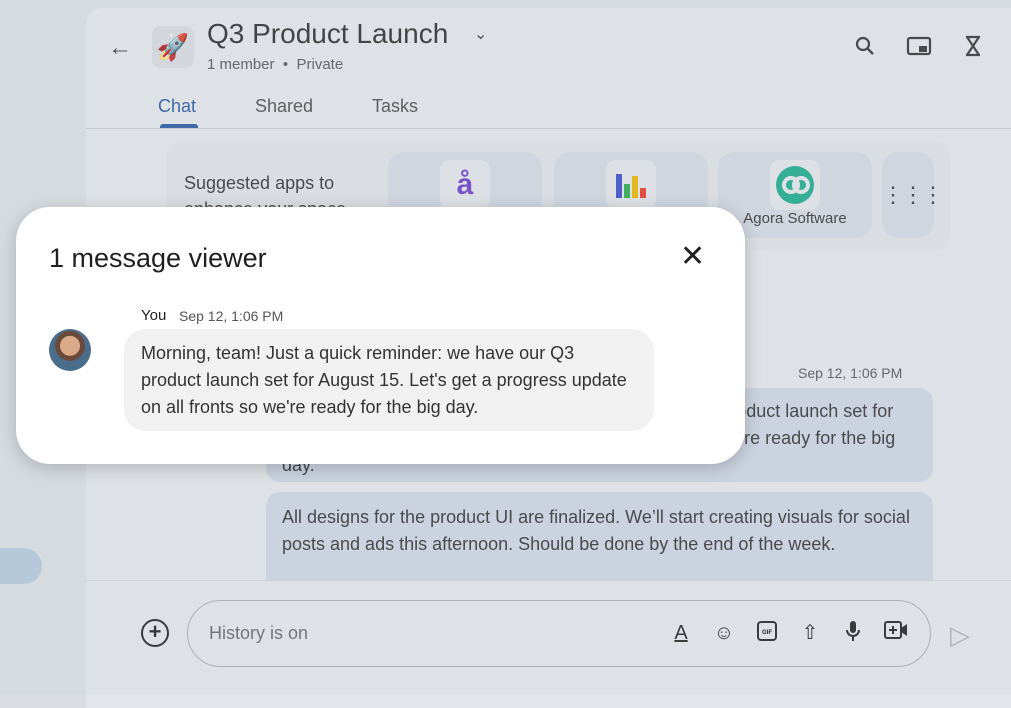  Describe the element at coordinates (70, 350) in the screenshot. I see `avatar` at that location.